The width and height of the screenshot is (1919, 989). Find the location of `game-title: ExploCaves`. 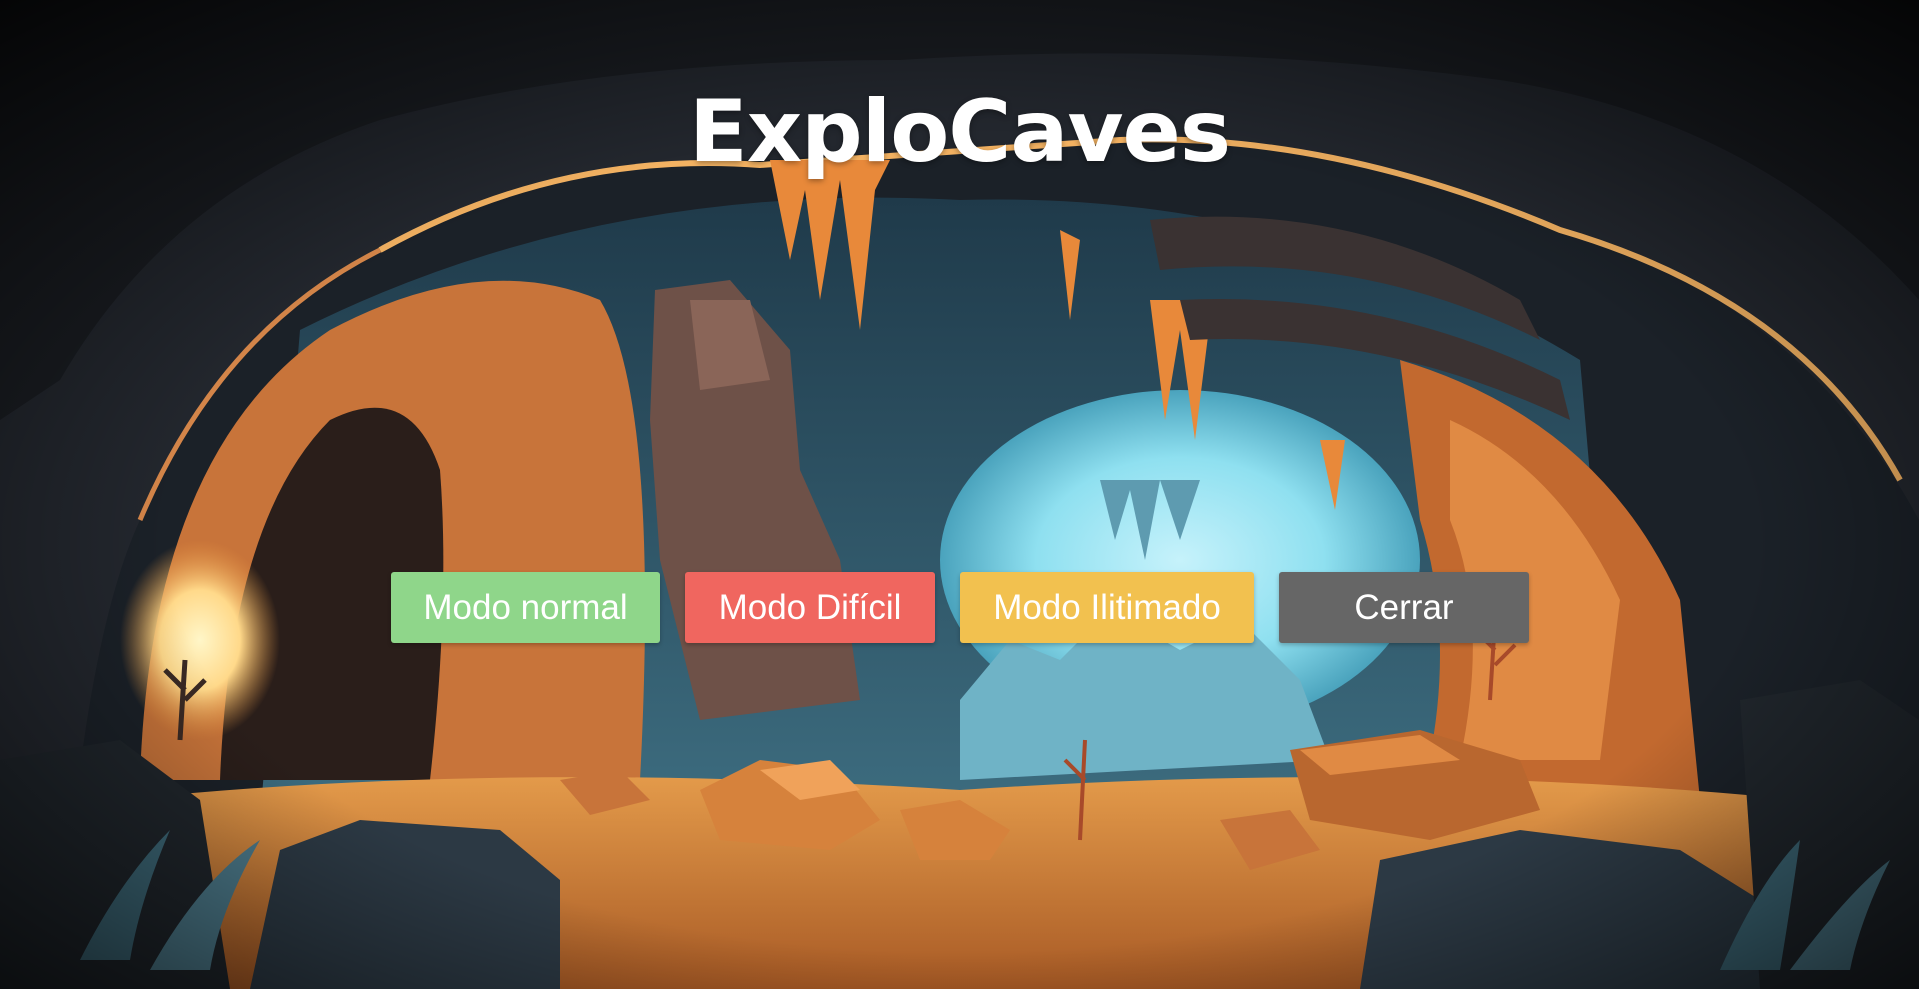

game-title: ExploCaves is located at coordinates (959, 132).